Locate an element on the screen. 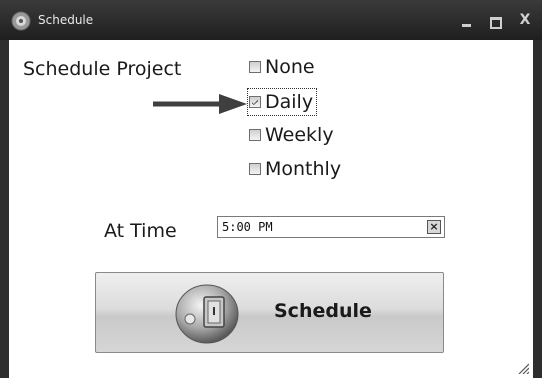 This screenshot has height=378, width=542. option-daily: Daily is located at coordinates (282, 102).